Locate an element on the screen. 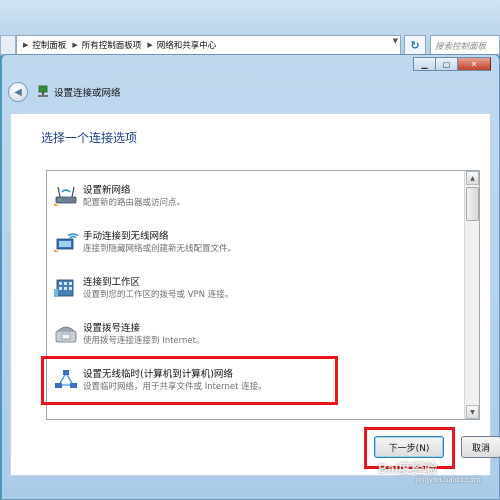 This screenshot has width=500, height=500. refresh-button: ↻ is located at coordinates (415, 45).